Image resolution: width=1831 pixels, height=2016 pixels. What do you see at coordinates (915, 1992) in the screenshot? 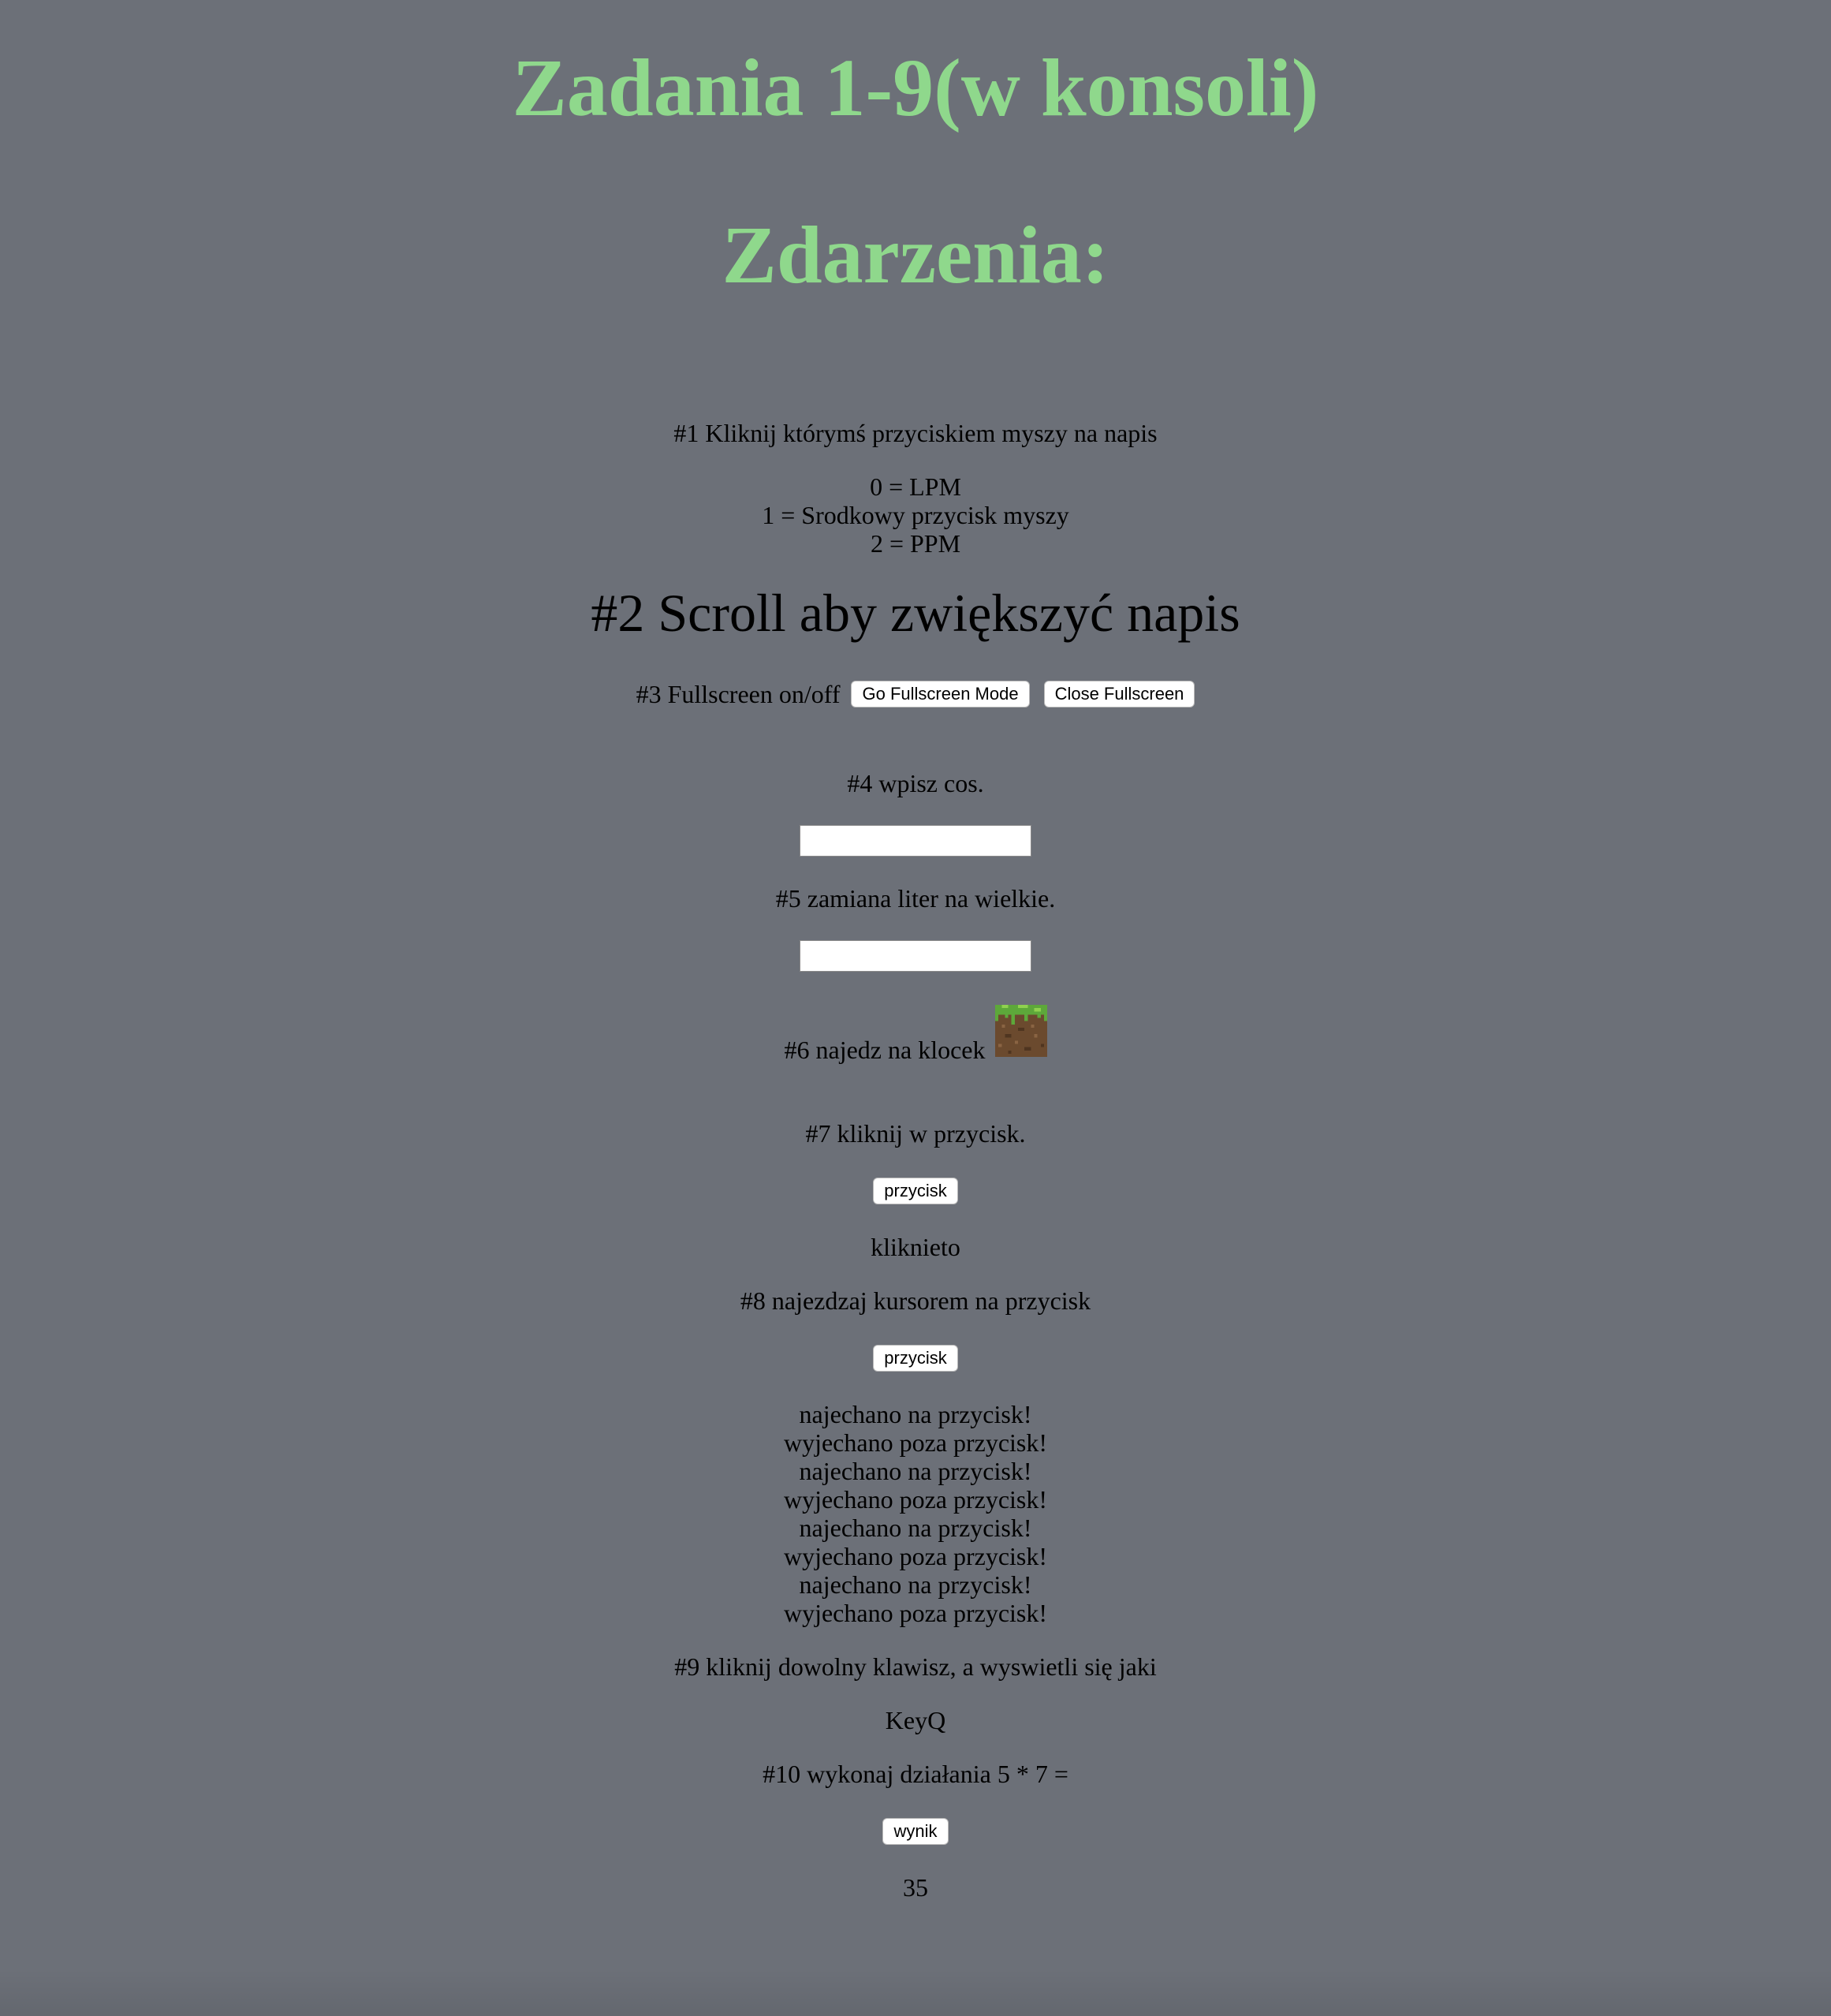
I see `bottom-shade` at bounding box center [915, 1992].